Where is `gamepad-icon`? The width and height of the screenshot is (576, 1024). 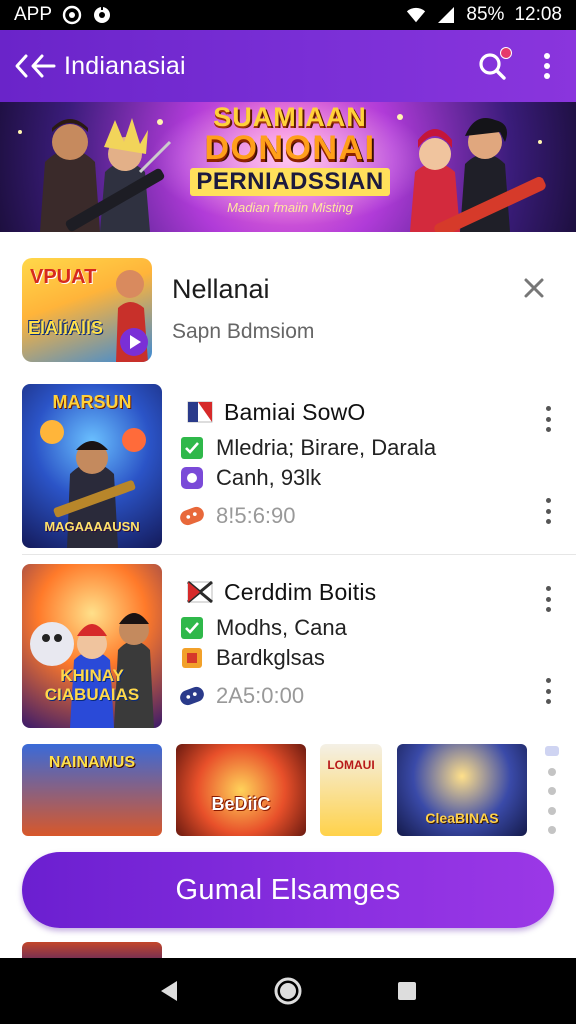
gamepad-icon is located at coordinates (192, 478).